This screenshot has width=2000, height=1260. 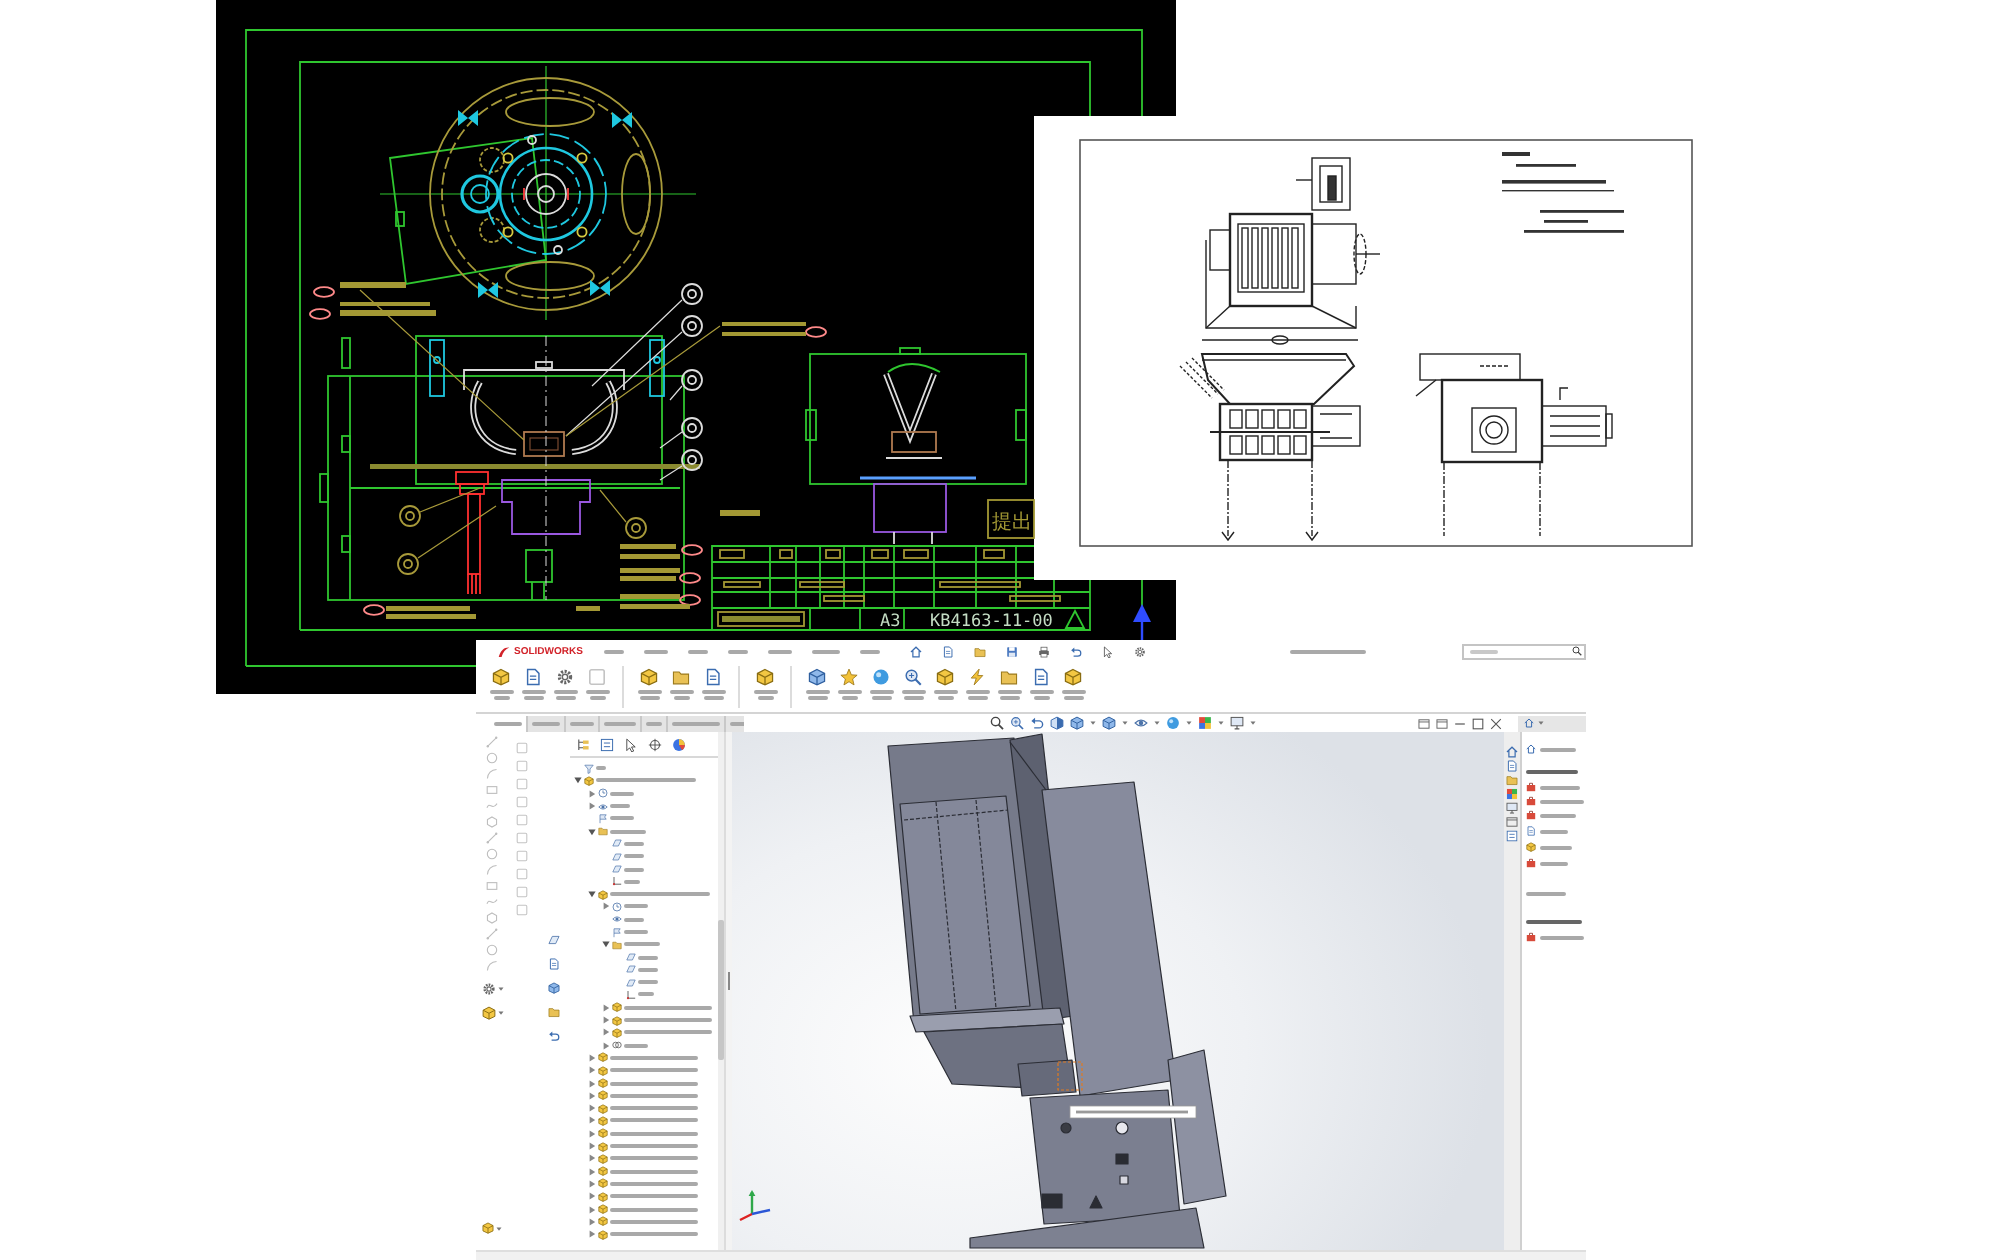 What do you see at coordinates (1017, 723) in the screenshot?
I see `zoom-area-icon` at bounding box center [1017, 723].